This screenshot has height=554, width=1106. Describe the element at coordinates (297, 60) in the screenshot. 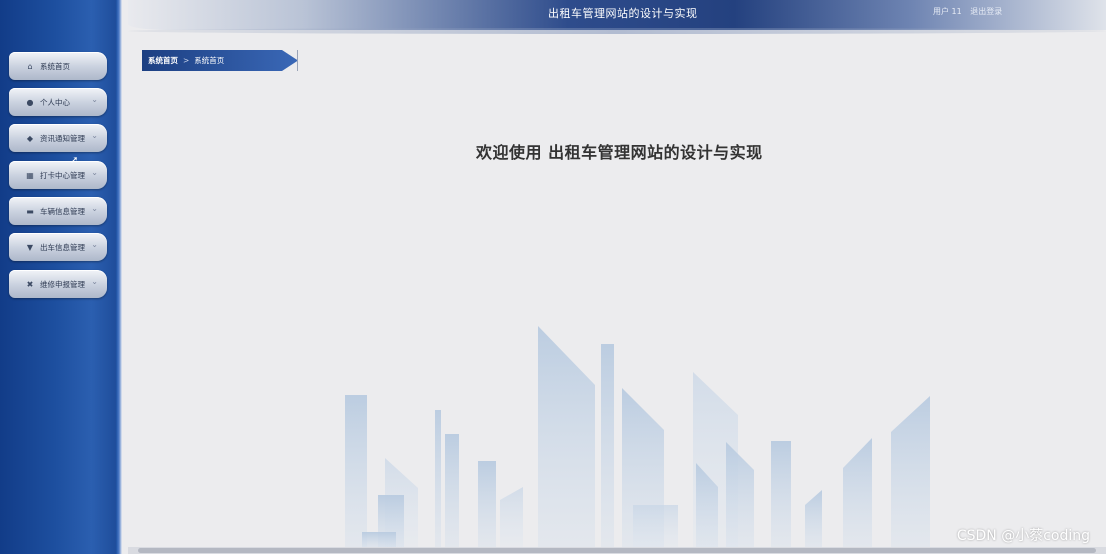

I see `breadcrumb-divider` at that location.